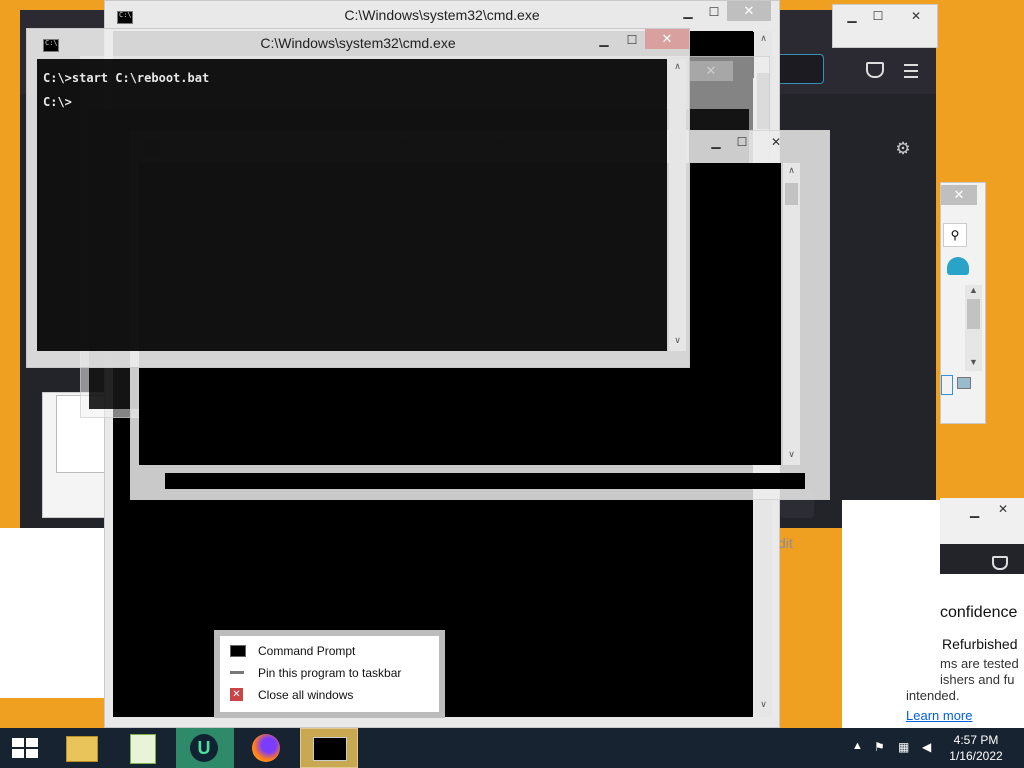 The image size is (1024, 768). I want to click on front-close-button: ✕, so click(667, 39).